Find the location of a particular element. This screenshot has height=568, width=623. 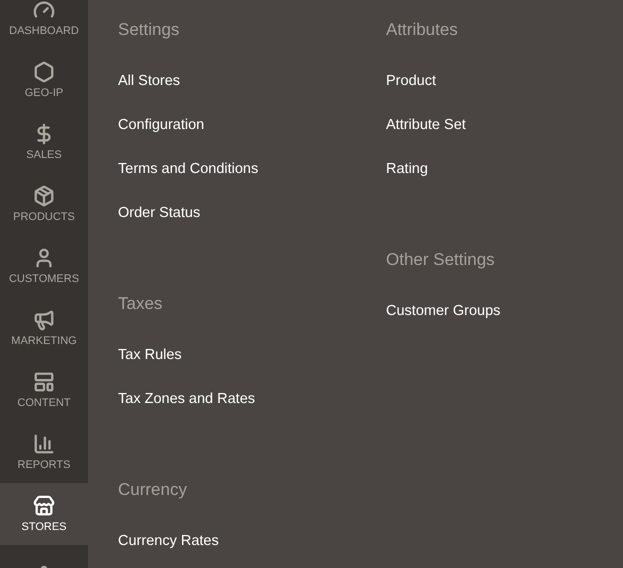

nav-item: CUSTOMERS is located at coordinates (44, 266).